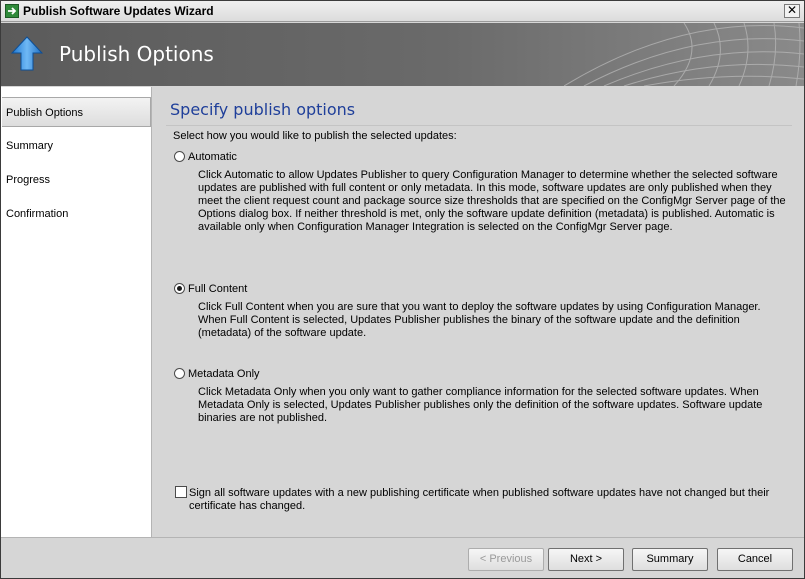  What do you see at coordinates (212, 157) in the screenshot?
I see `automatic-radio-label: Automatic` at bounding box center [212, 157].